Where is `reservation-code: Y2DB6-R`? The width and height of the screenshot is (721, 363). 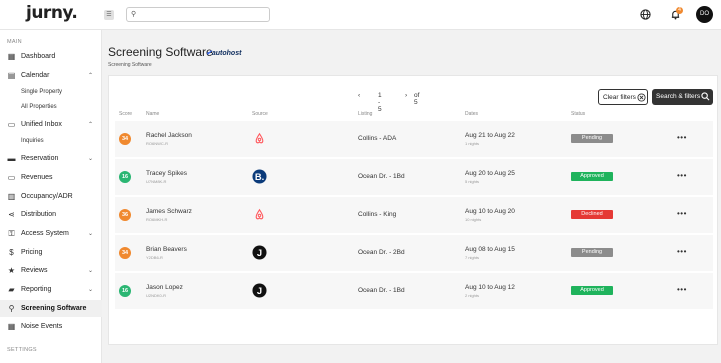
reservation-code: Y2DB6-R is located at coordinates (154, 257).